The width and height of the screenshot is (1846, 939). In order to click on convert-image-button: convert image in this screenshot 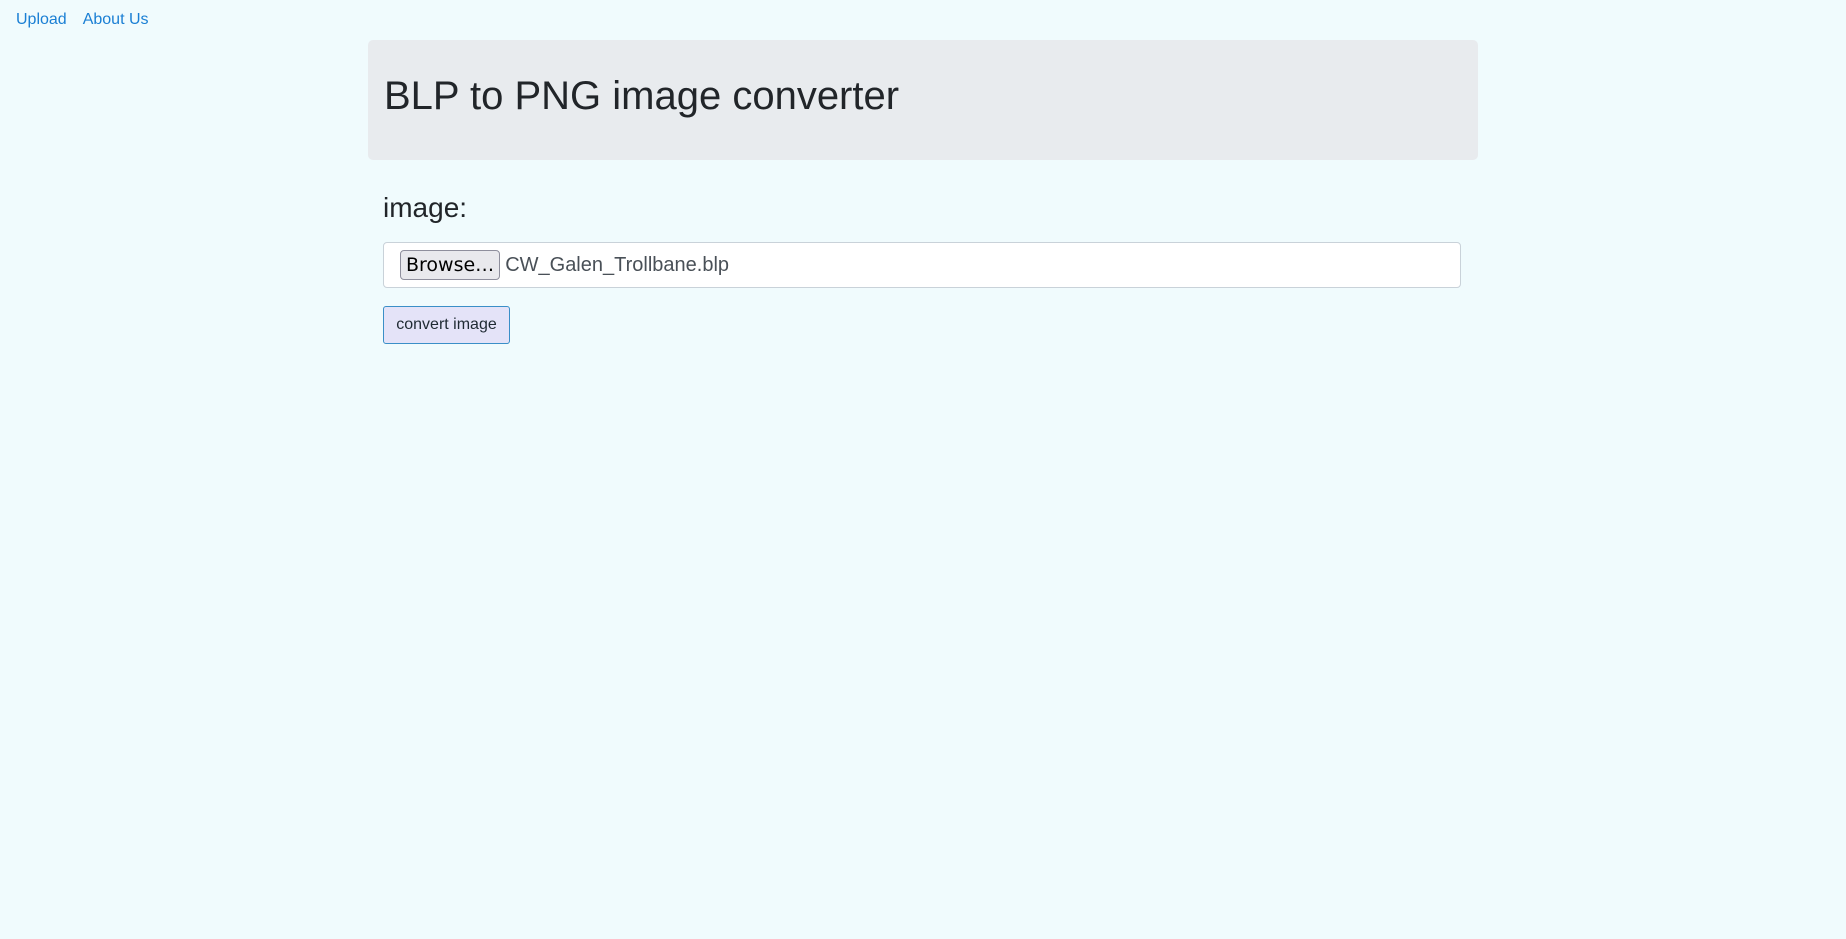, I will do `click(446, 325)`.